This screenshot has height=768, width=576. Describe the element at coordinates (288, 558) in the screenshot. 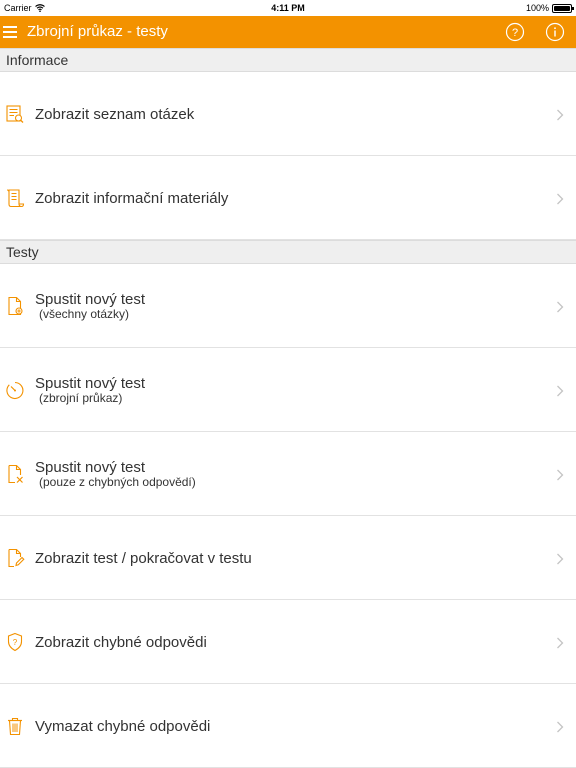

I see `list-item-continue-test: Zobrazit test / pokračovat v testu` at that location.